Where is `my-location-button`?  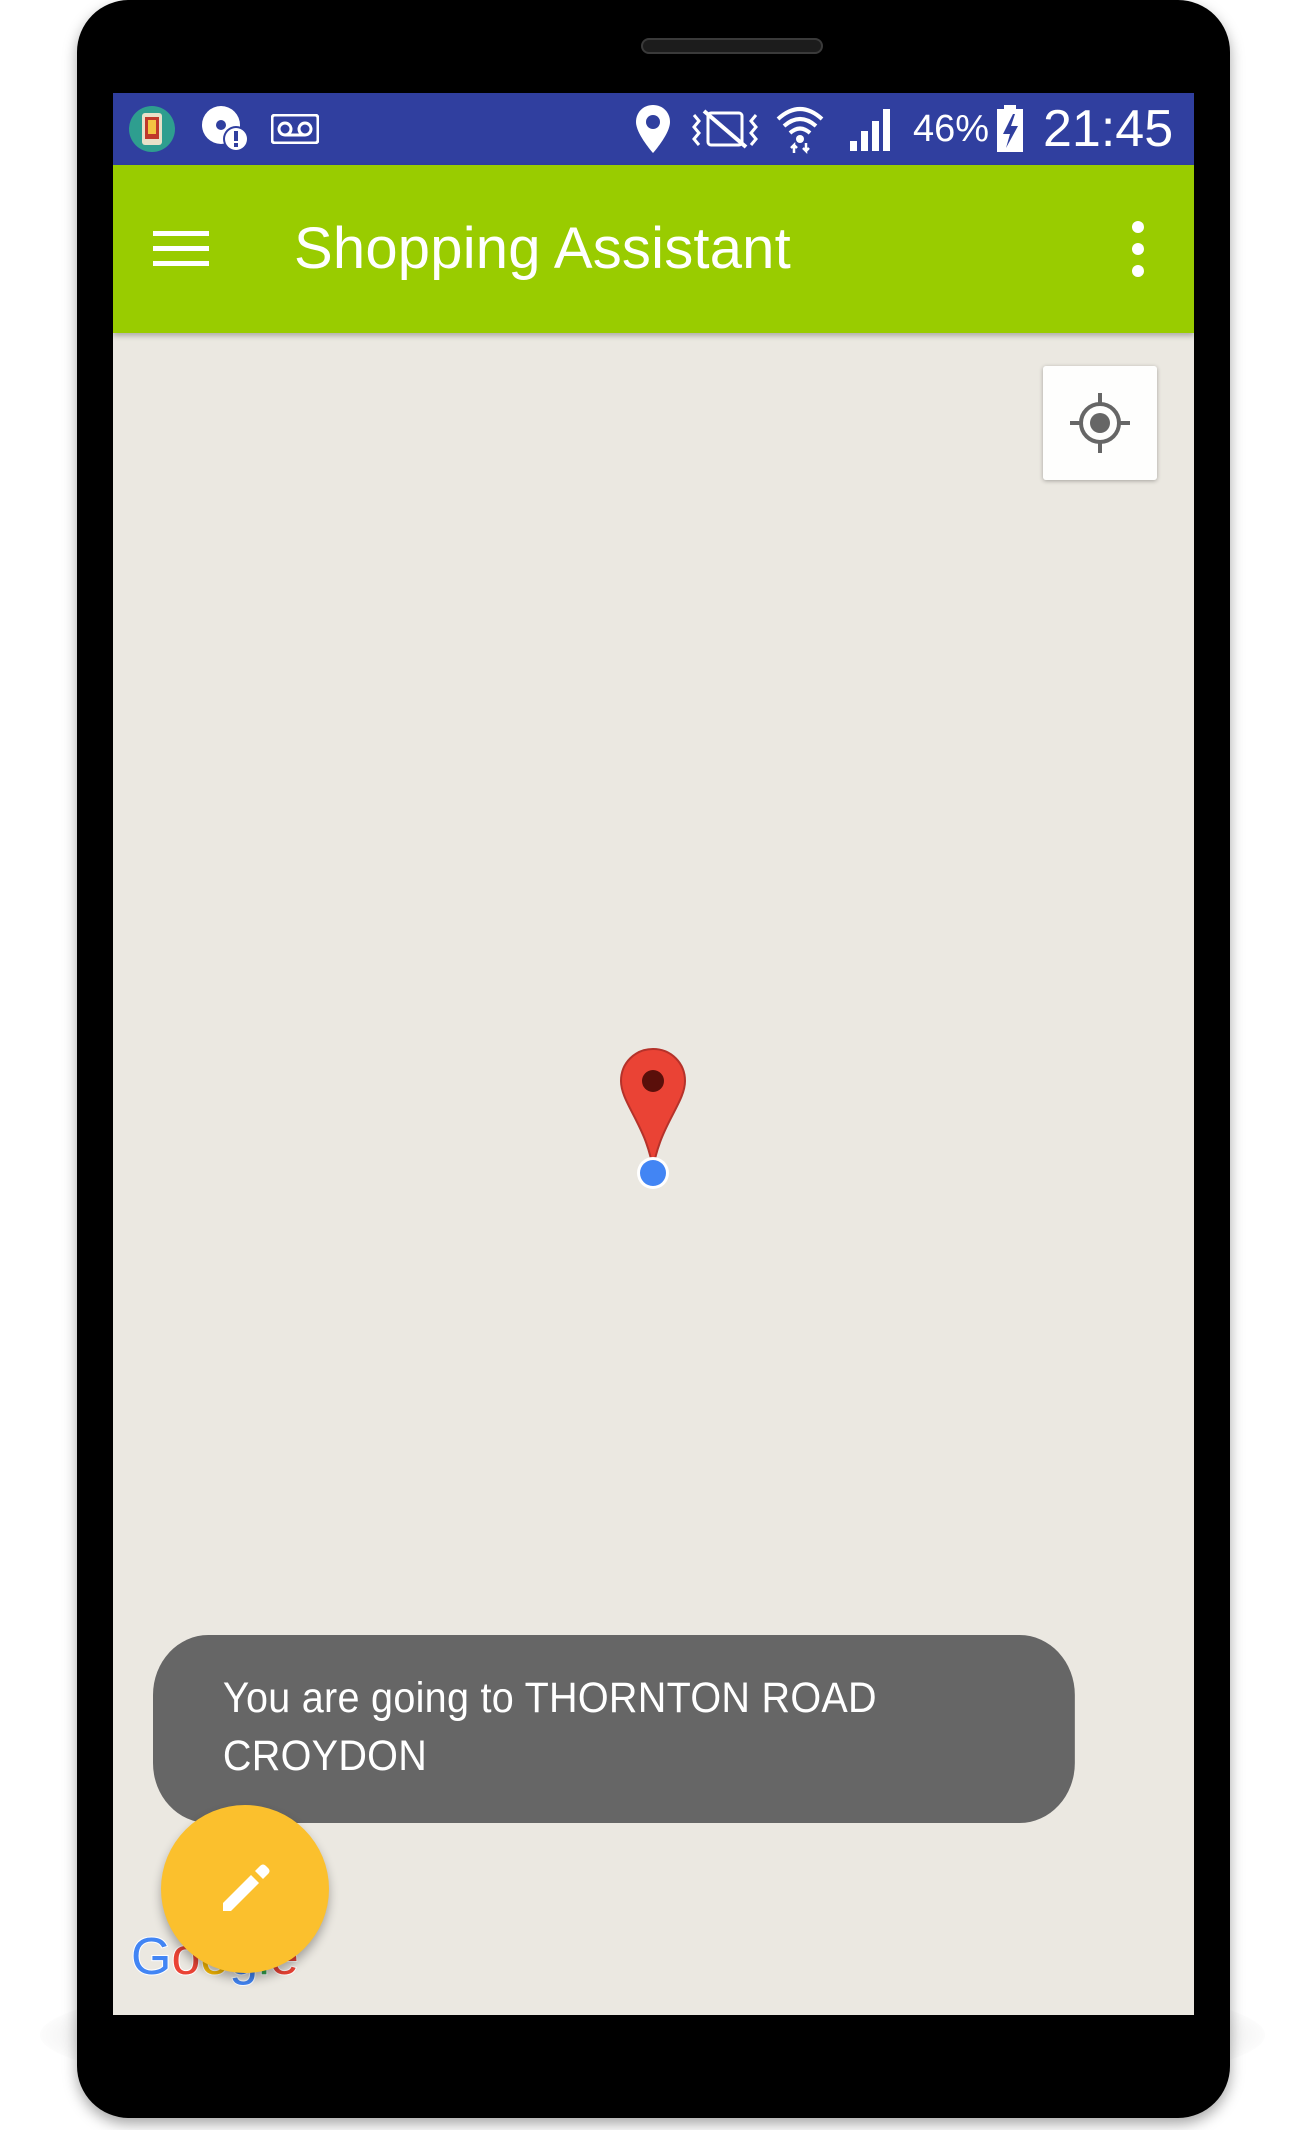
my-location-button is located at coordinates (1100, 423).